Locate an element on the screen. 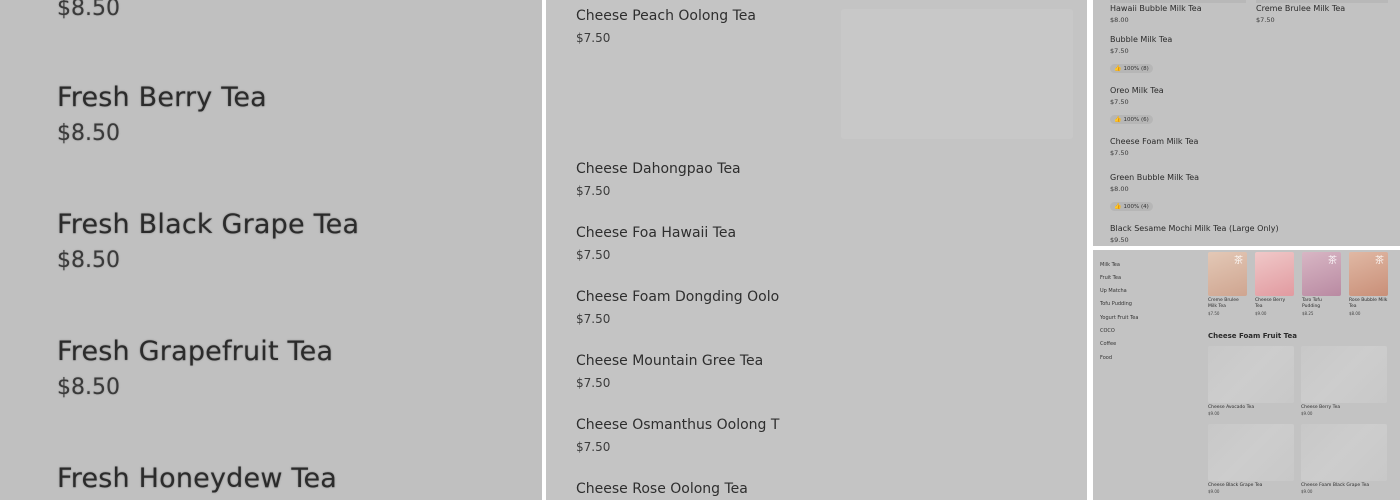  menu-item: Cheese Foam Milk Tea $7.50 is located at coordinates (1154, 147).